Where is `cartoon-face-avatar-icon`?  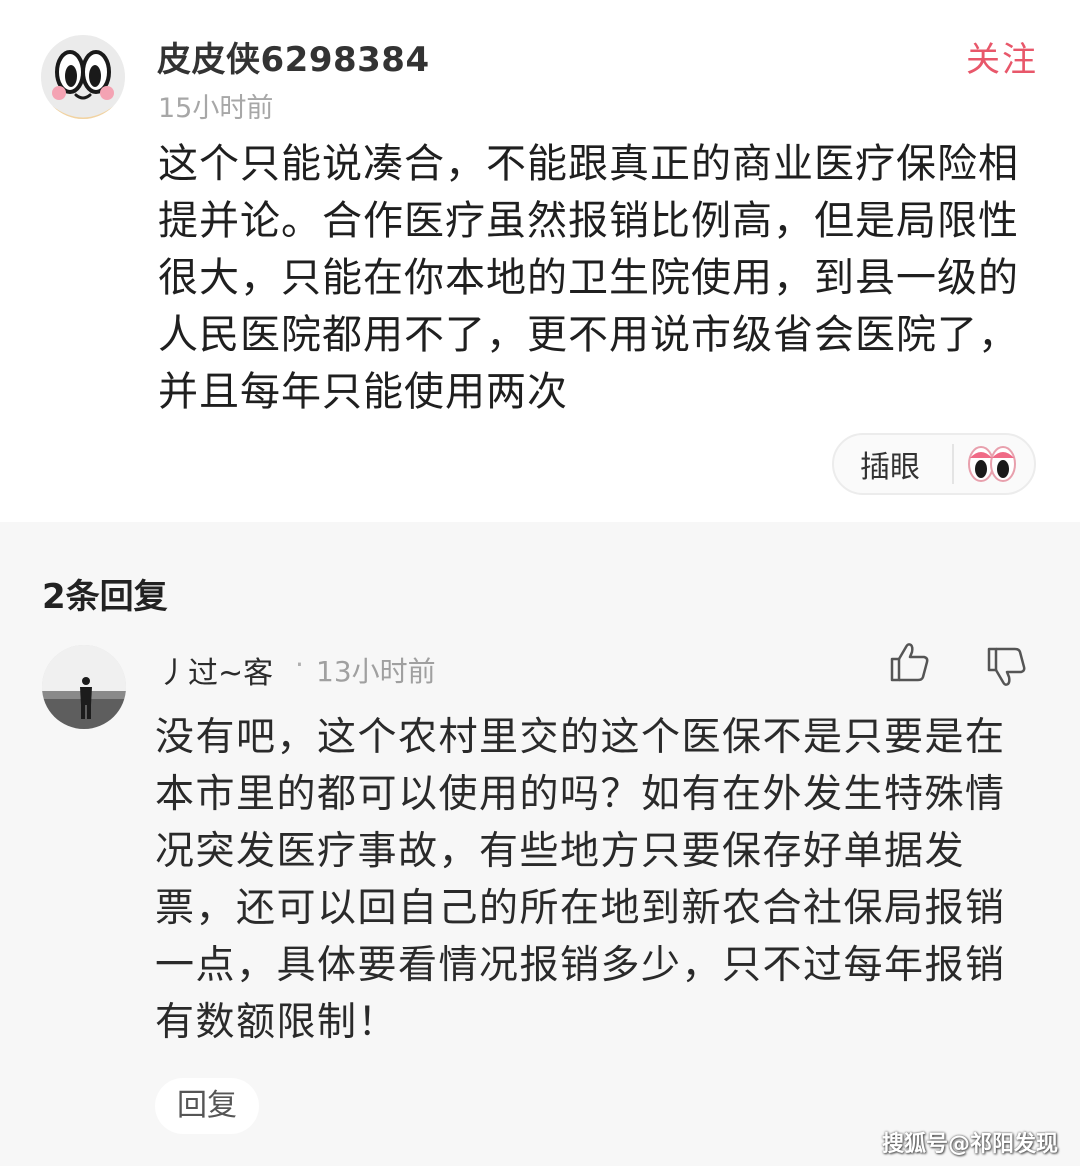 cartoon-face-avatar-icon is located at coordinates (83, 77).